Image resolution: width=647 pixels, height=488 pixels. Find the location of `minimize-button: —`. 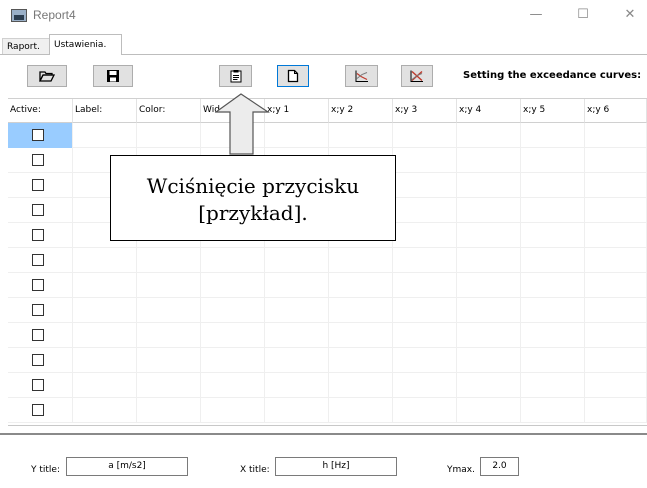

minimize-button: — is located at coordinates (536, 15).